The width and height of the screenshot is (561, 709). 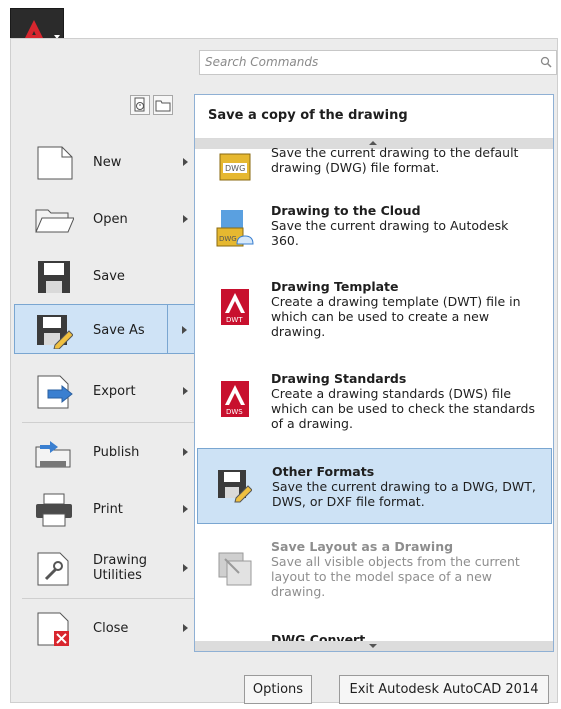 I want to click on menu-item-save: Save, so click(x=105, y=276).